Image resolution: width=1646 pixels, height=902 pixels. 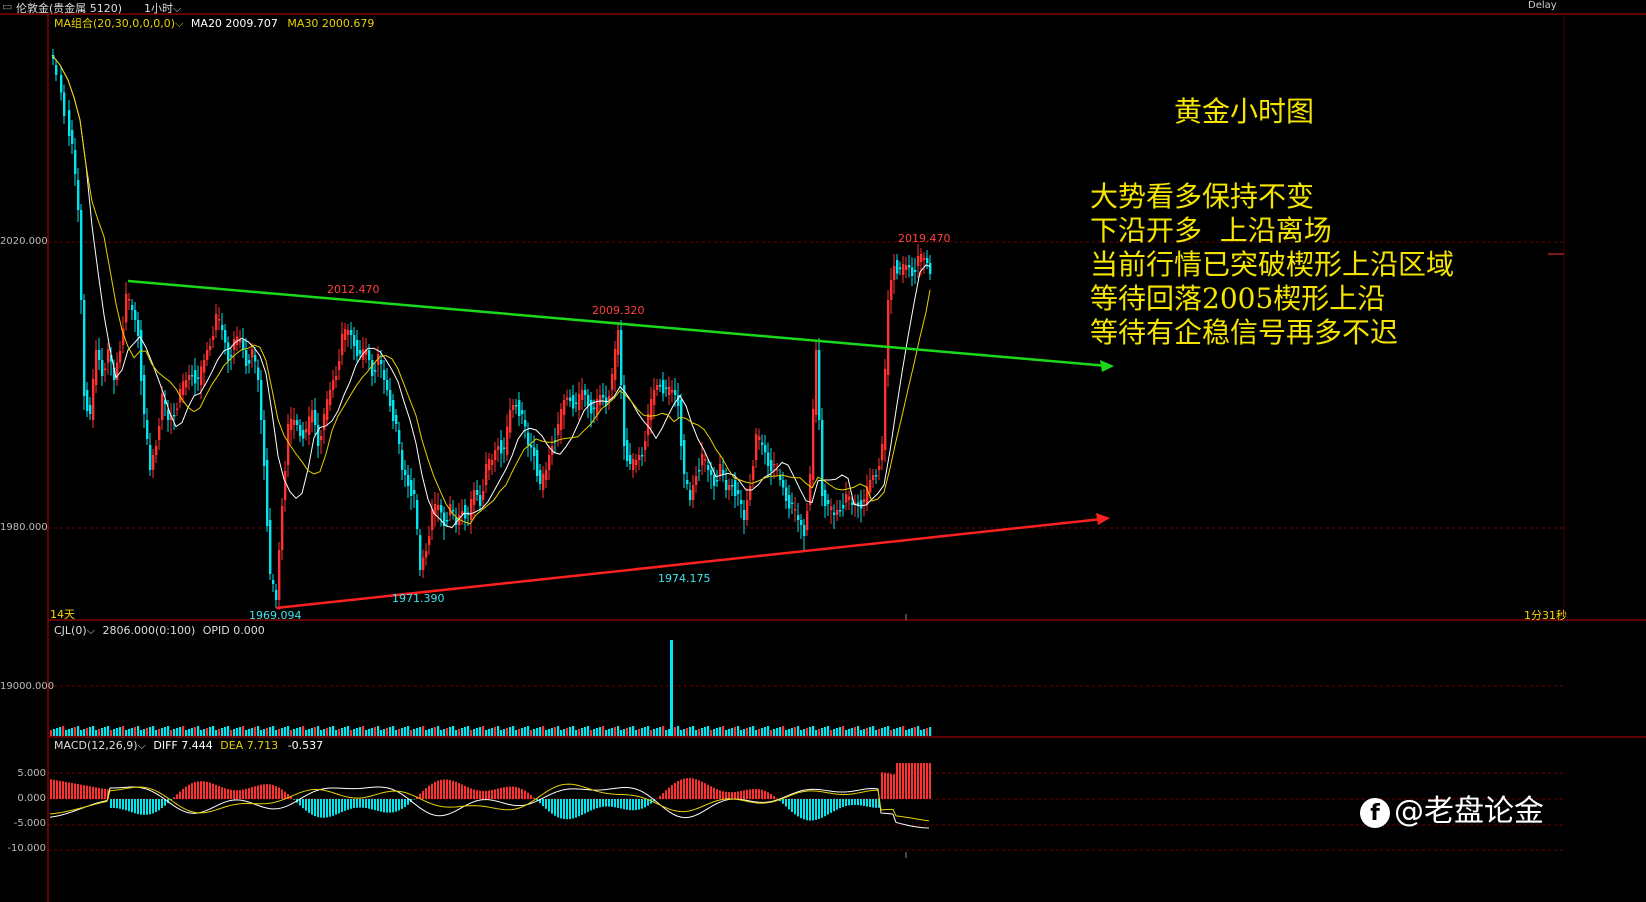 I want to click on high-label-2012: 2012.470, so click(x=353, y=289).